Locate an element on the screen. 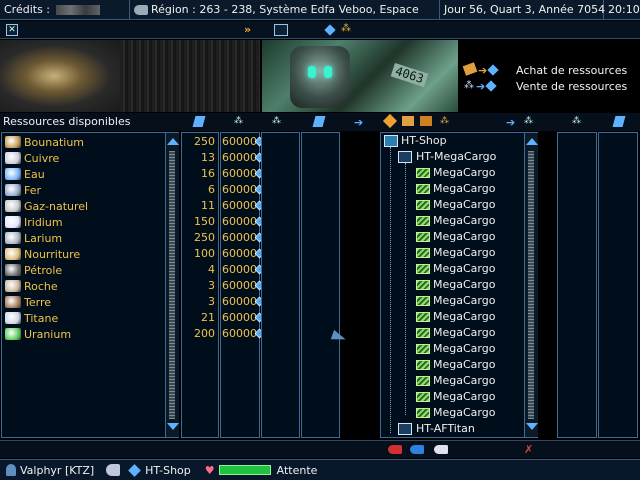  resource-quantity: 250 is located at coordinates (204, 237).